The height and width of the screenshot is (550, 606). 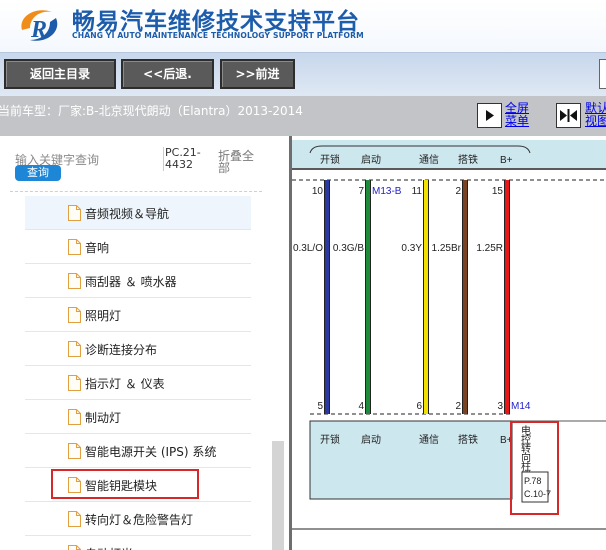 I want to click on tree-item: 音响, so click(x=138, y=247).